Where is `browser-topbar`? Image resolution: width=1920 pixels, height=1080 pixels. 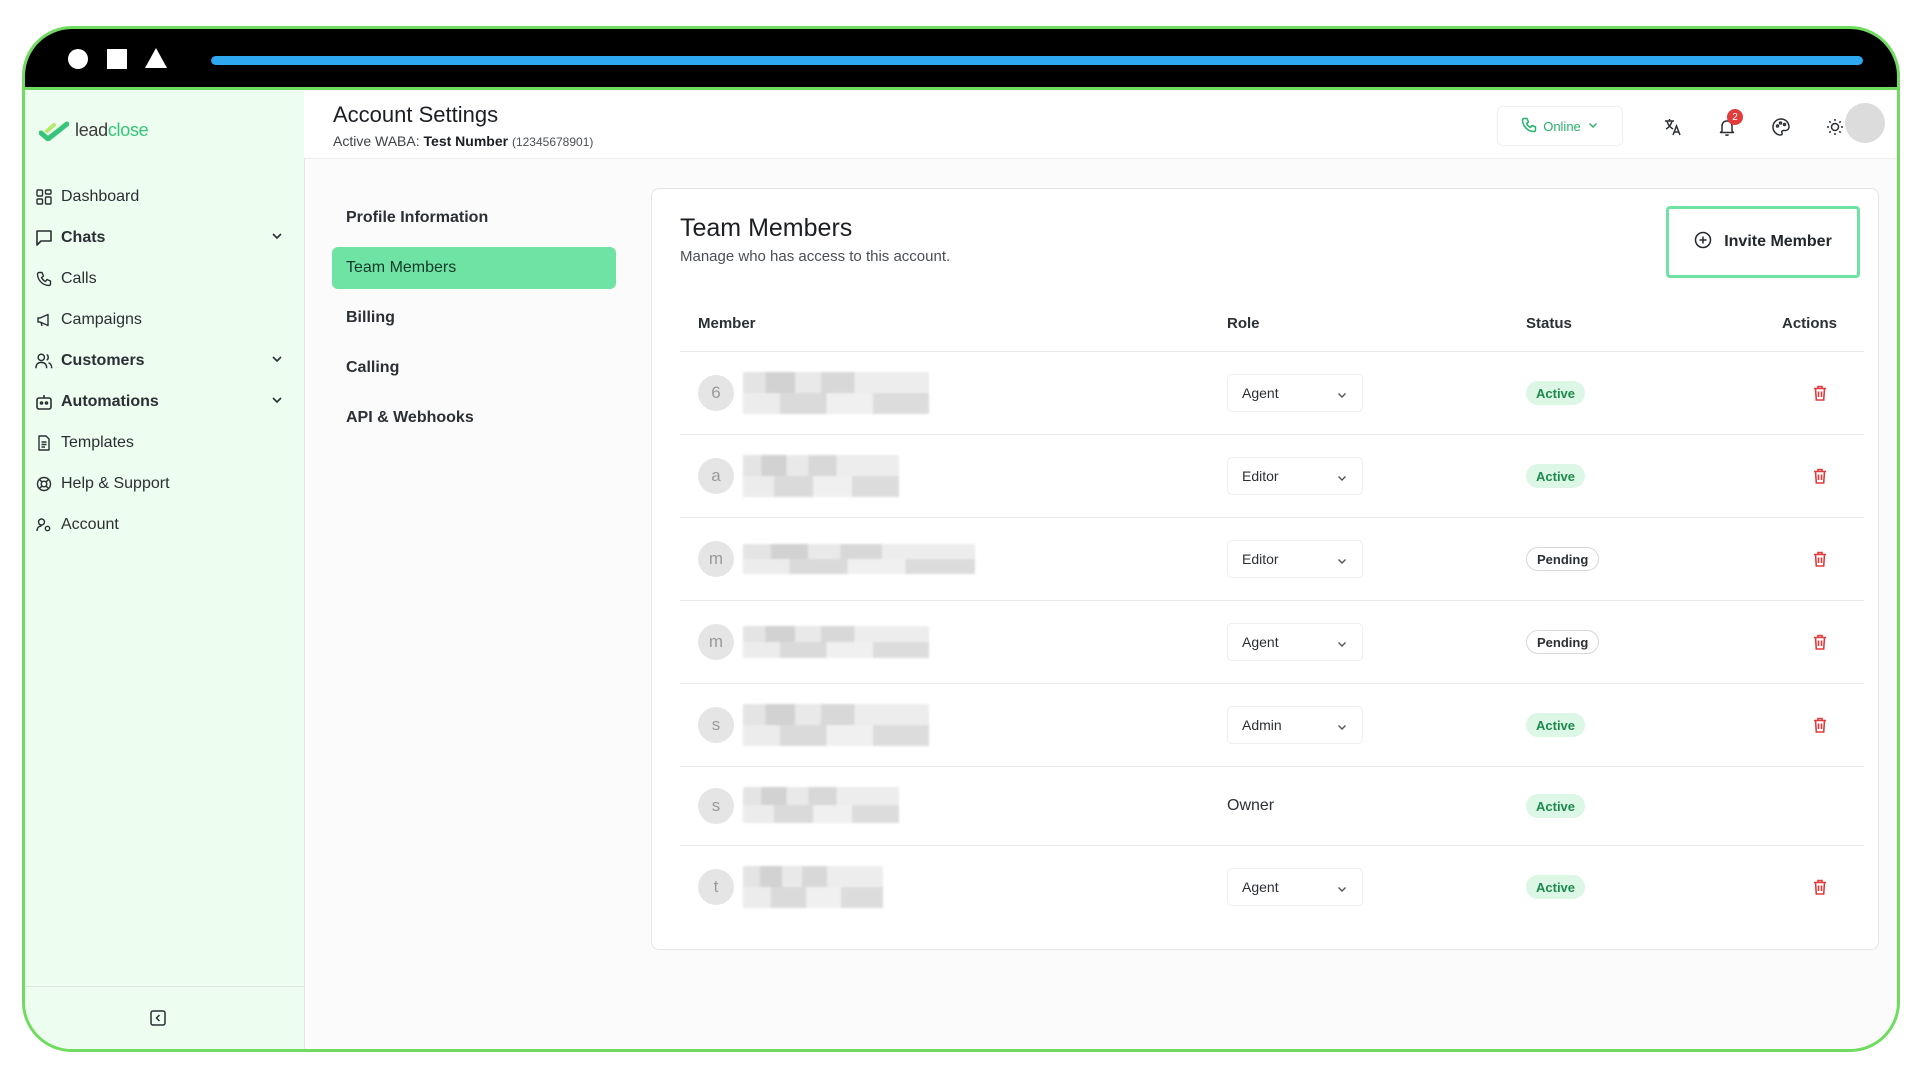
browser-topbar is located at coordinates (961, 59).